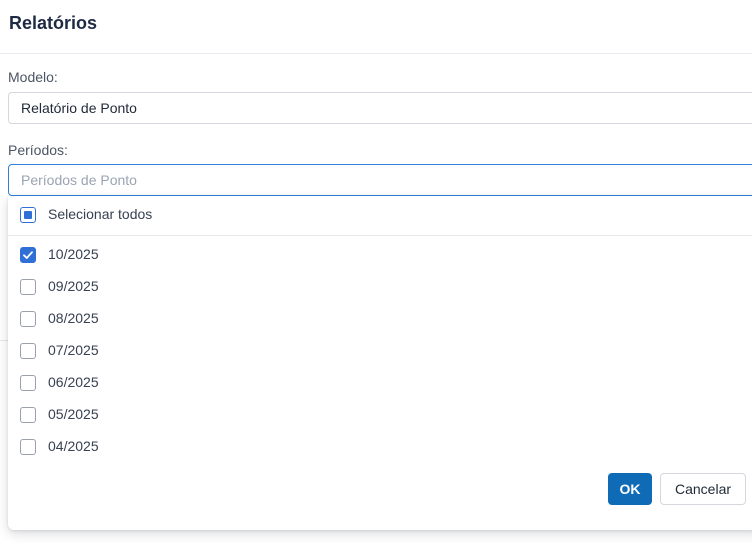 The width and height of the screenshot is (752, 545). Describe the element at coordinates (73, 254) in the screenshot. I see `option-label: 10/2025` at that location.